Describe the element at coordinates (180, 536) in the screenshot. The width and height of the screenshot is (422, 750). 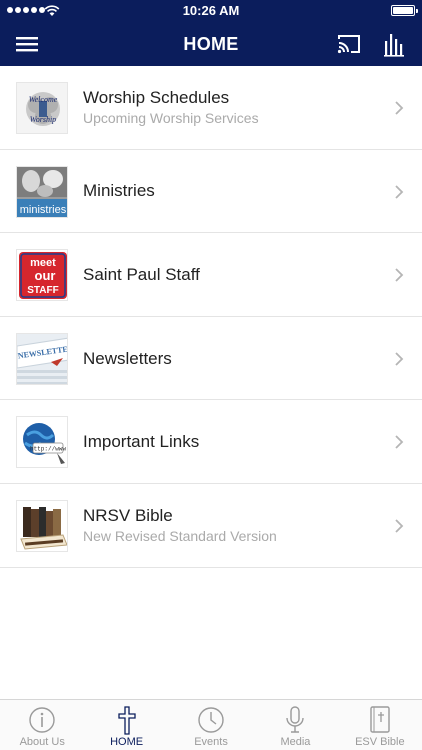
I see `list-item-subtitle: New Revised Standard Version` at that location.